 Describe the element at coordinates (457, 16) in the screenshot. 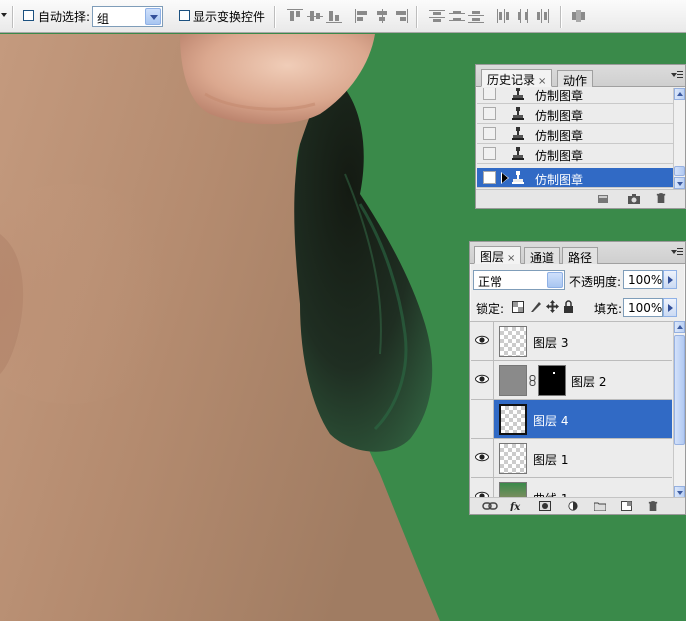

I see `distribute-vertical-center-icon` at that location.